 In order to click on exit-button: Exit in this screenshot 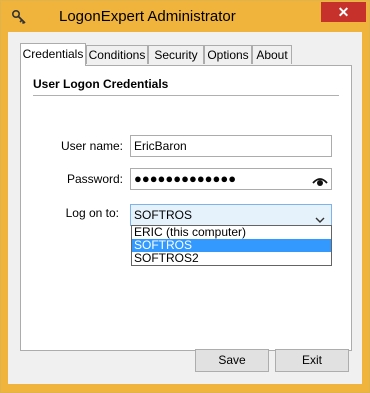, I will do `click(312, 360)`.